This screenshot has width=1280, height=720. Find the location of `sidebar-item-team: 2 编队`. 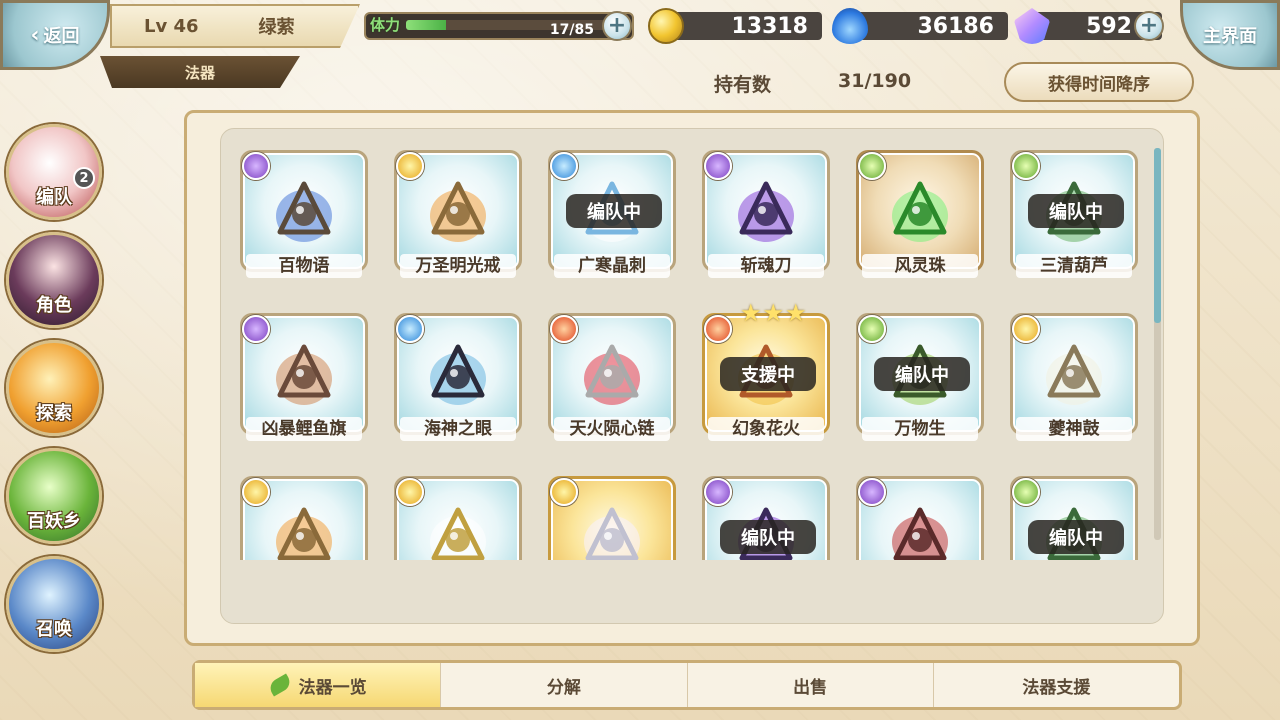

sidebar-item-team: 2 编队 is located at coordinates (54, 172).